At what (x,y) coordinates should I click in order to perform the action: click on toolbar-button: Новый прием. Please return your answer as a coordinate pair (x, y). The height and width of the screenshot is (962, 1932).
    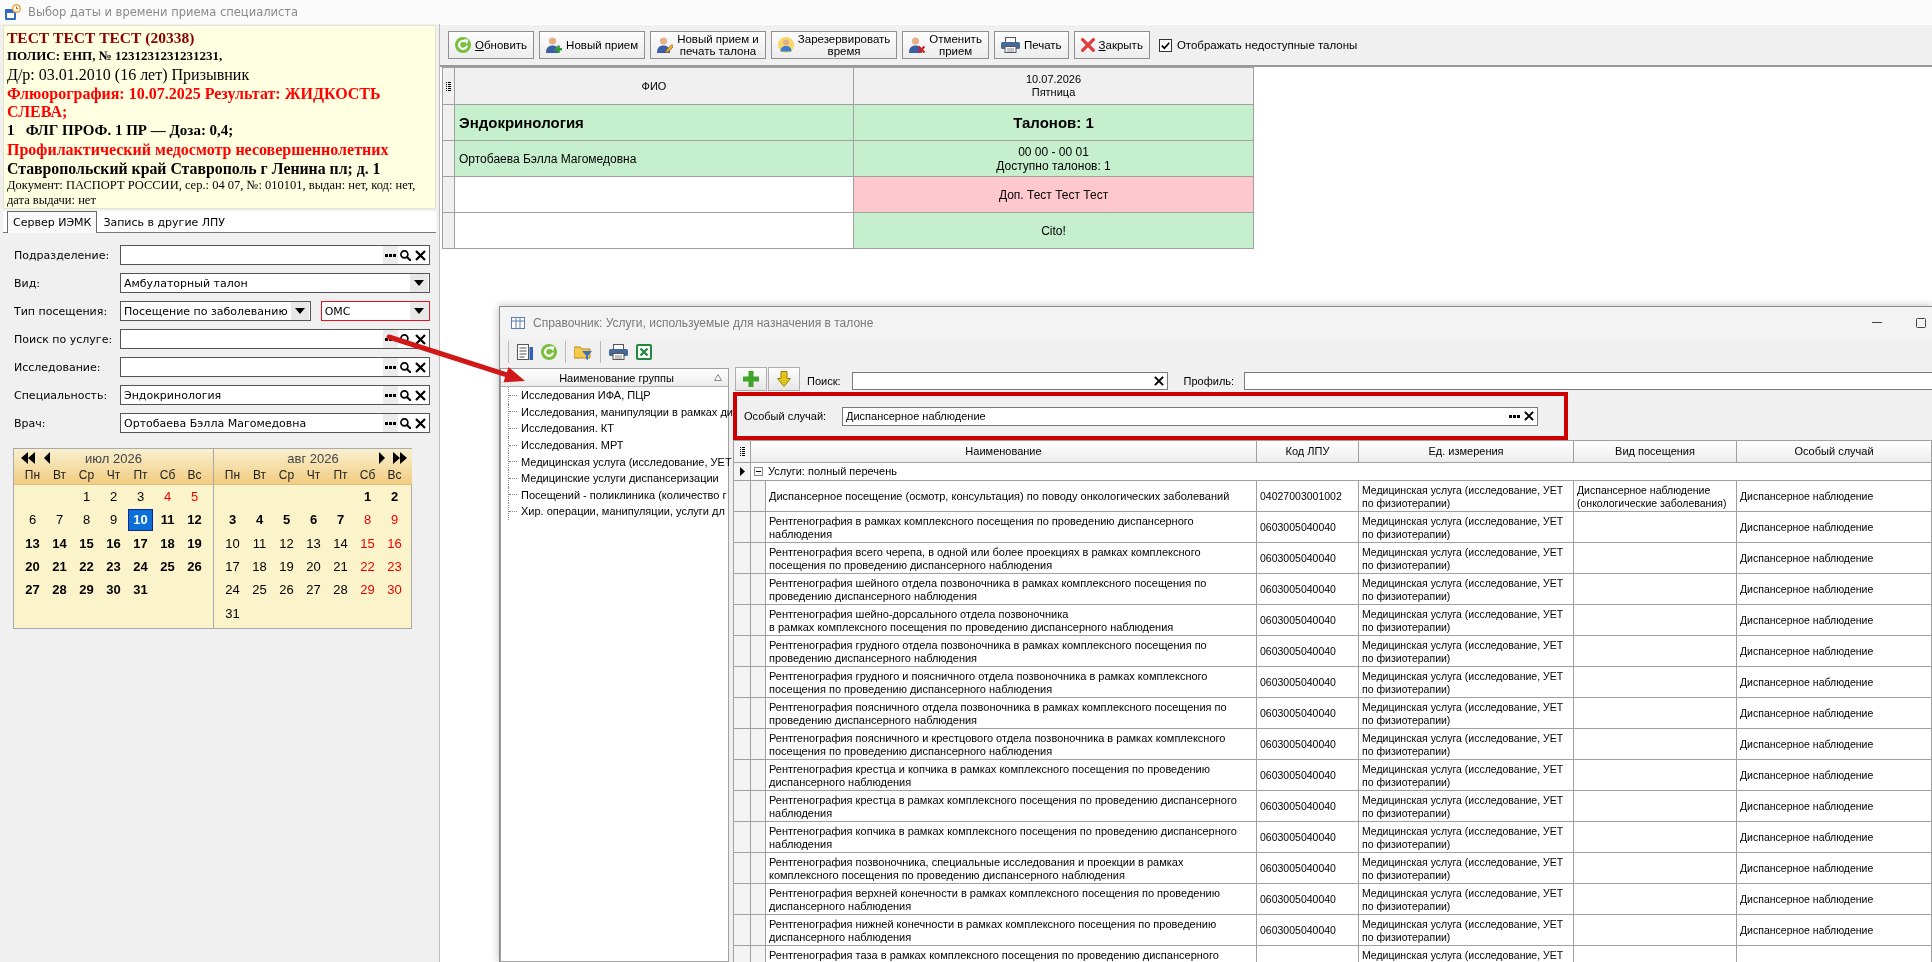
    Looking at the image, I should click on (592, 45).